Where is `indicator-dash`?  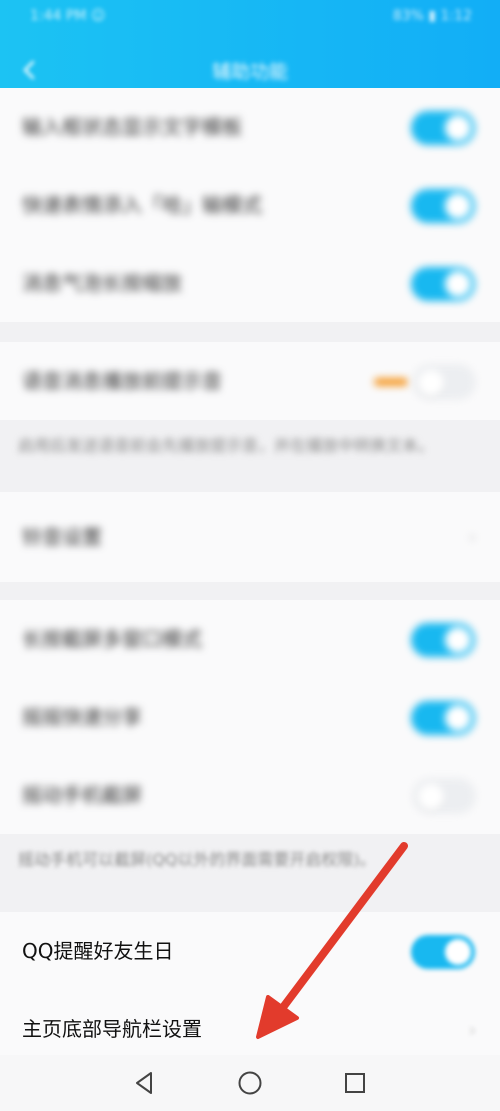 indicator-dash is located at coordinates (391, 382).